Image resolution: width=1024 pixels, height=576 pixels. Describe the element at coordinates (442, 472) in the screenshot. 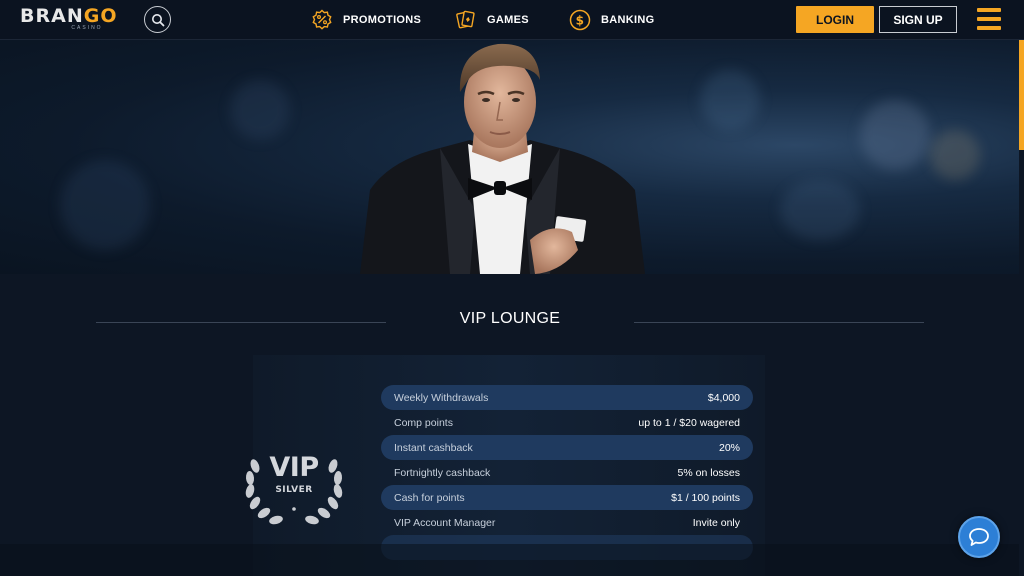

I see `benefit-label: Fortnightly cashback` at that location.